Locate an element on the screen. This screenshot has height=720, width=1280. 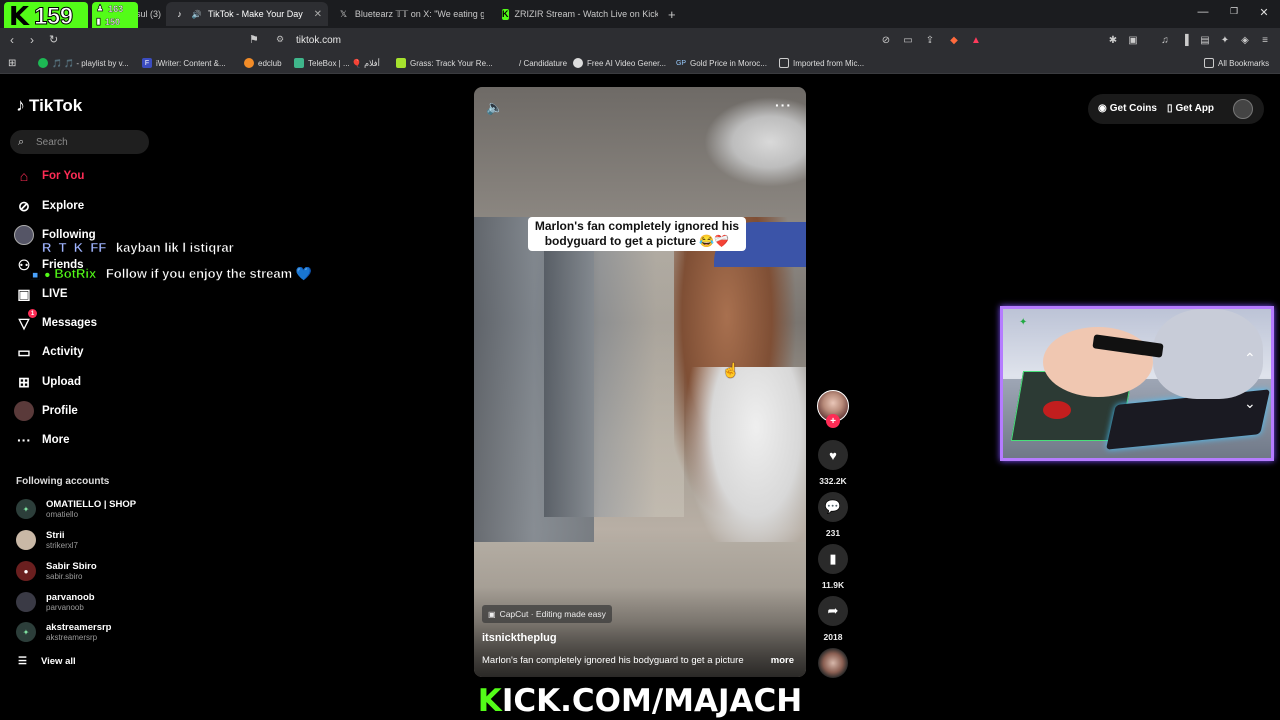
wallet-icon: ▣ is located at coordinates (1133, 40).